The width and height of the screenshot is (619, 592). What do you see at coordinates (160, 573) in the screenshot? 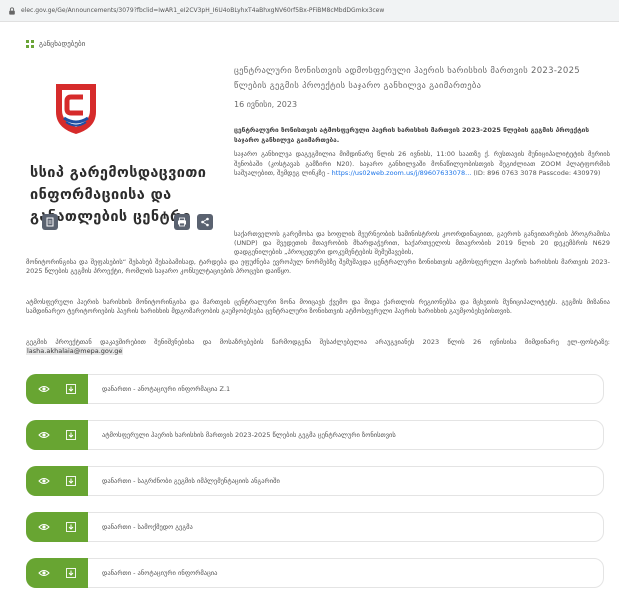
I see `attachment-name: დანართი - ანოტაციური ინფორმაცია` at bounding box center [160, 573].